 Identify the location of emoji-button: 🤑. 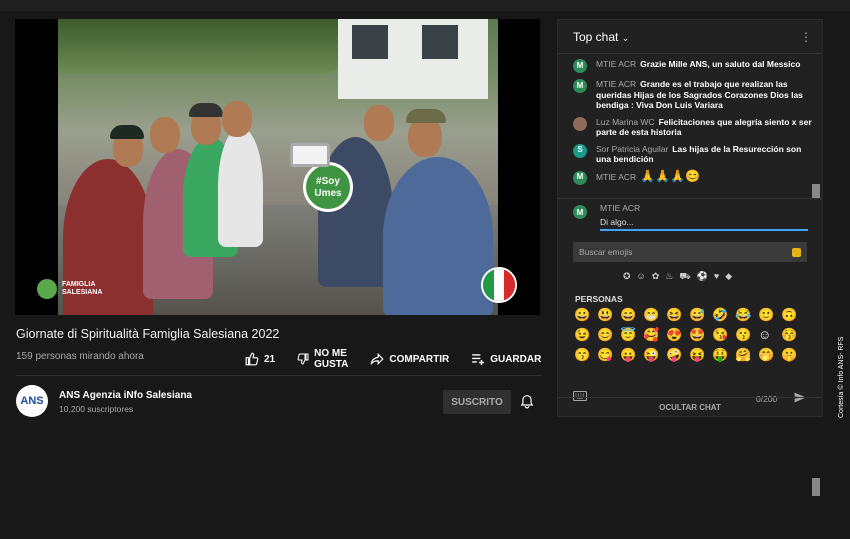
(723, 355).